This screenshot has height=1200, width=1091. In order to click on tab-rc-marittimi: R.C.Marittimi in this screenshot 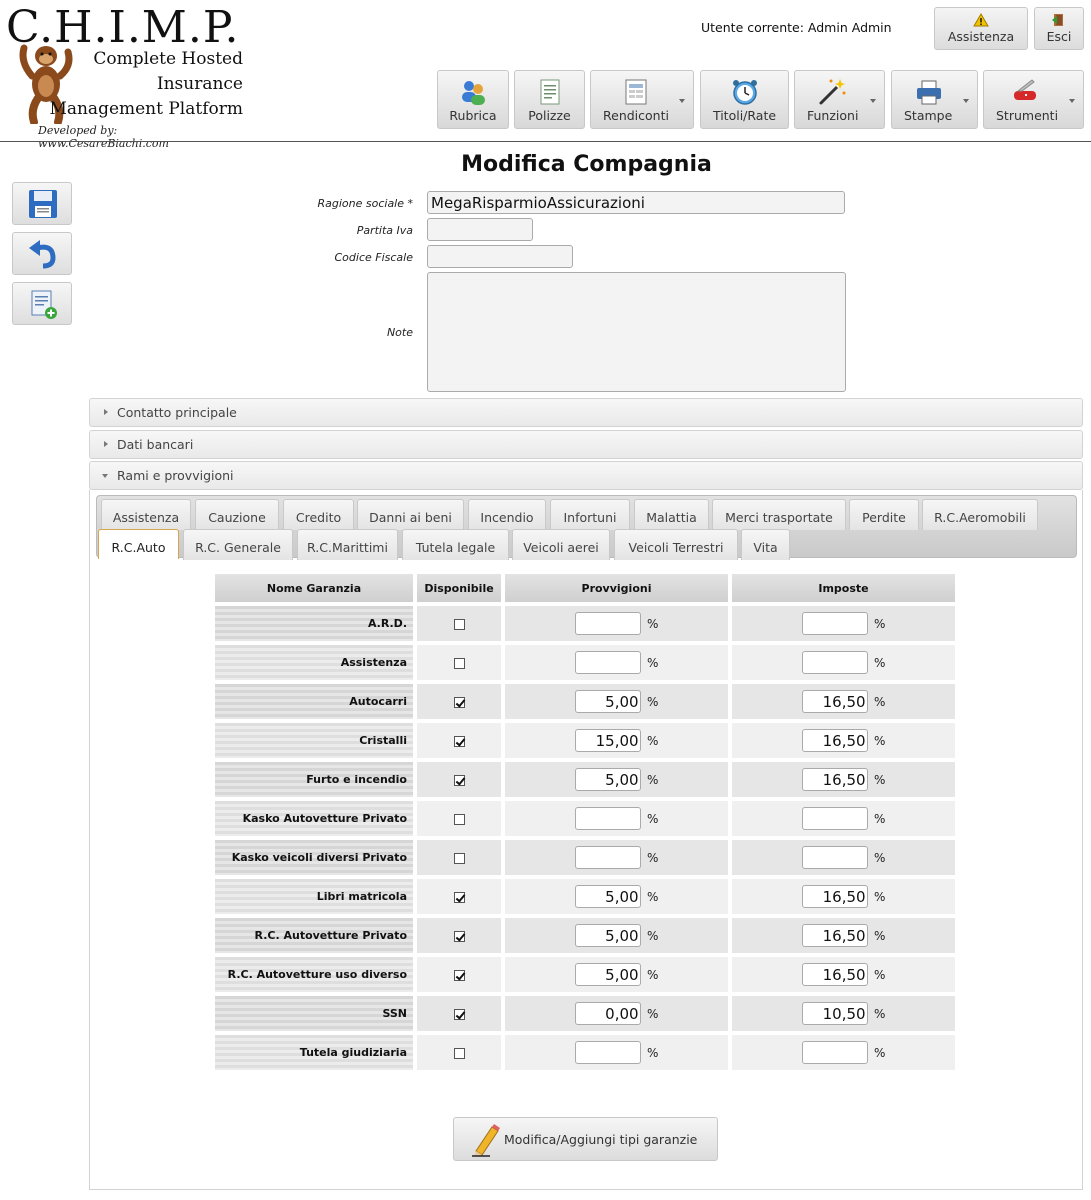, I will do `click(347, 544)`.